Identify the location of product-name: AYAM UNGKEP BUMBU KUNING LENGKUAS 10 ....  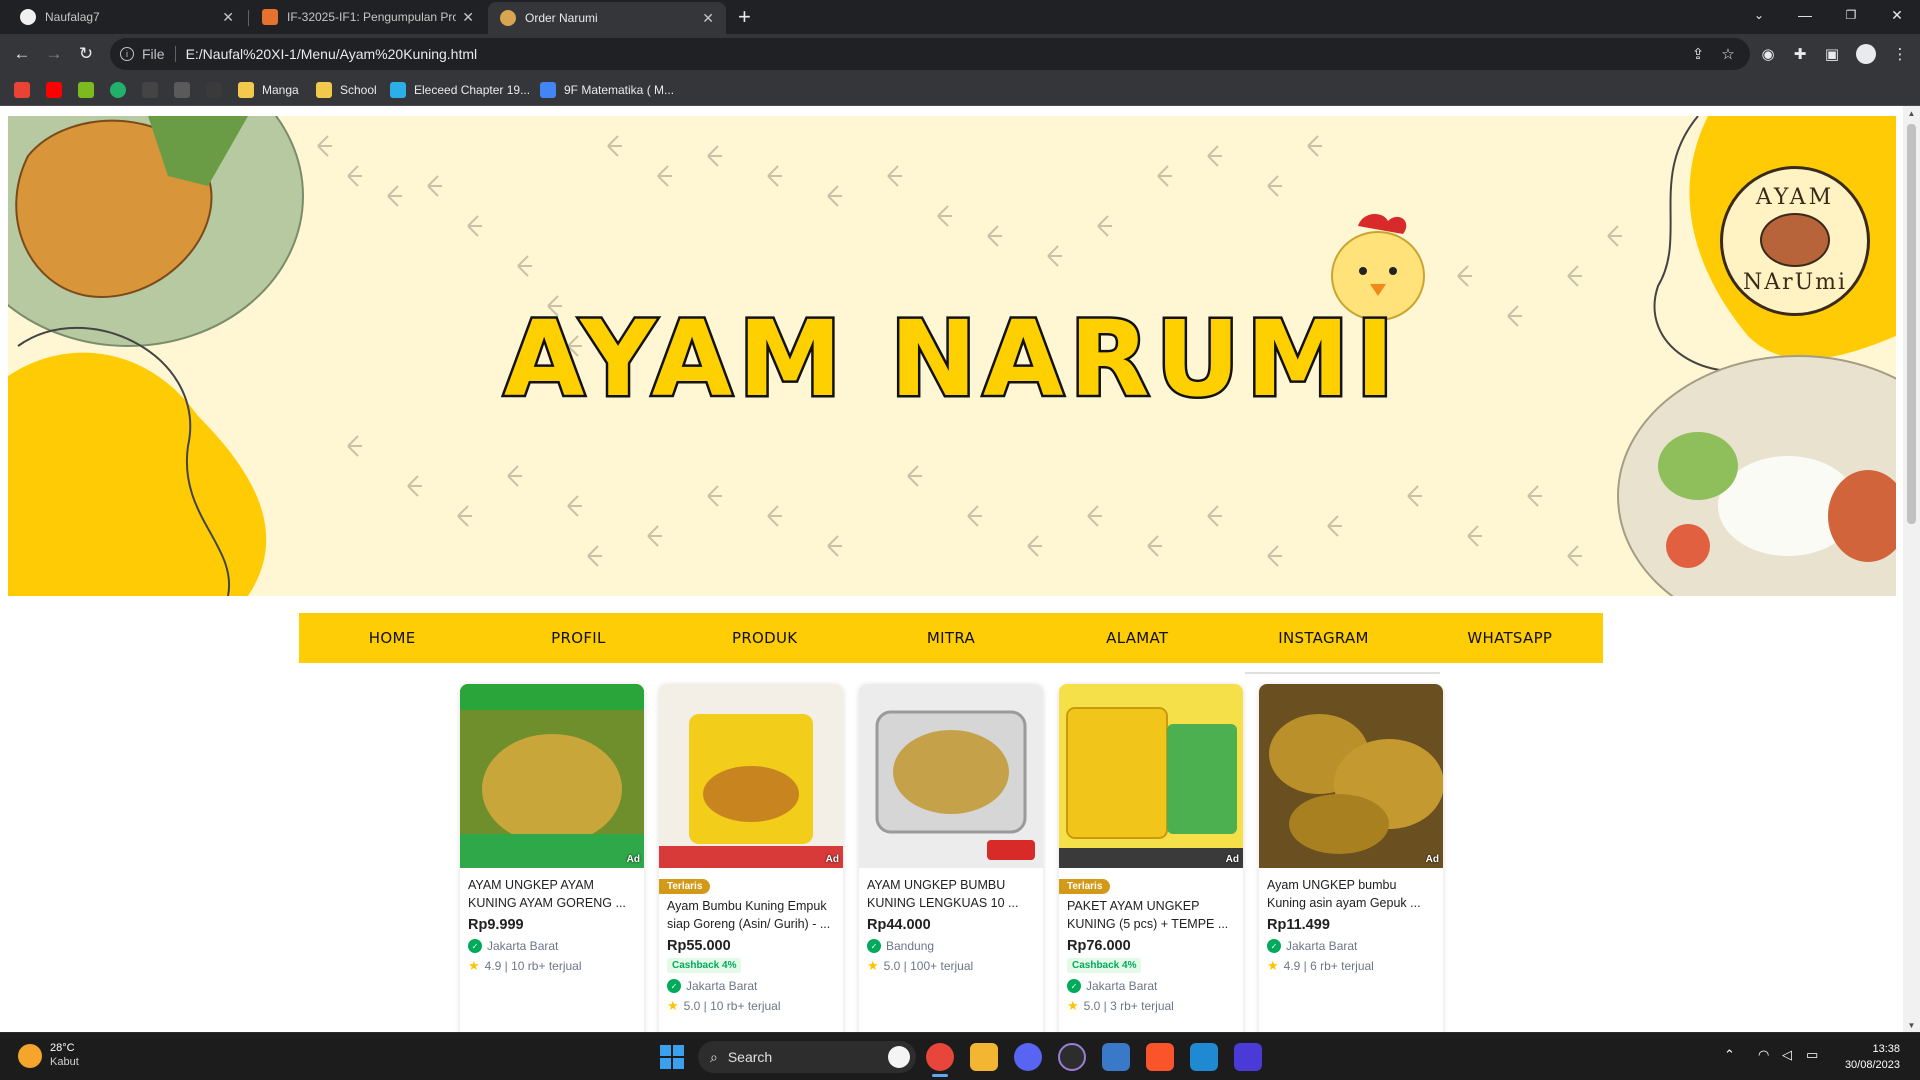
(951, 894).